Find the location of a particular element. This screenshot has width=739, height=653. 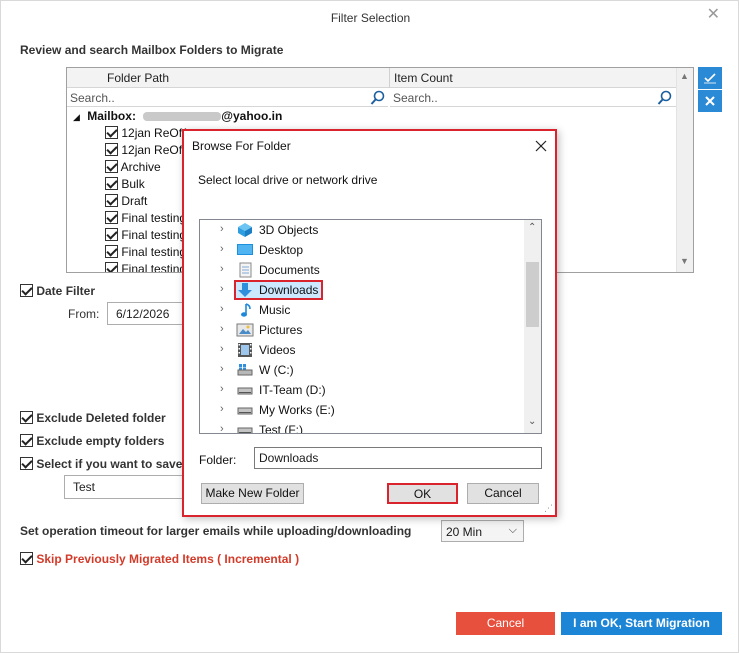

folder-row: Final testing is located at coordinates (145, 267).